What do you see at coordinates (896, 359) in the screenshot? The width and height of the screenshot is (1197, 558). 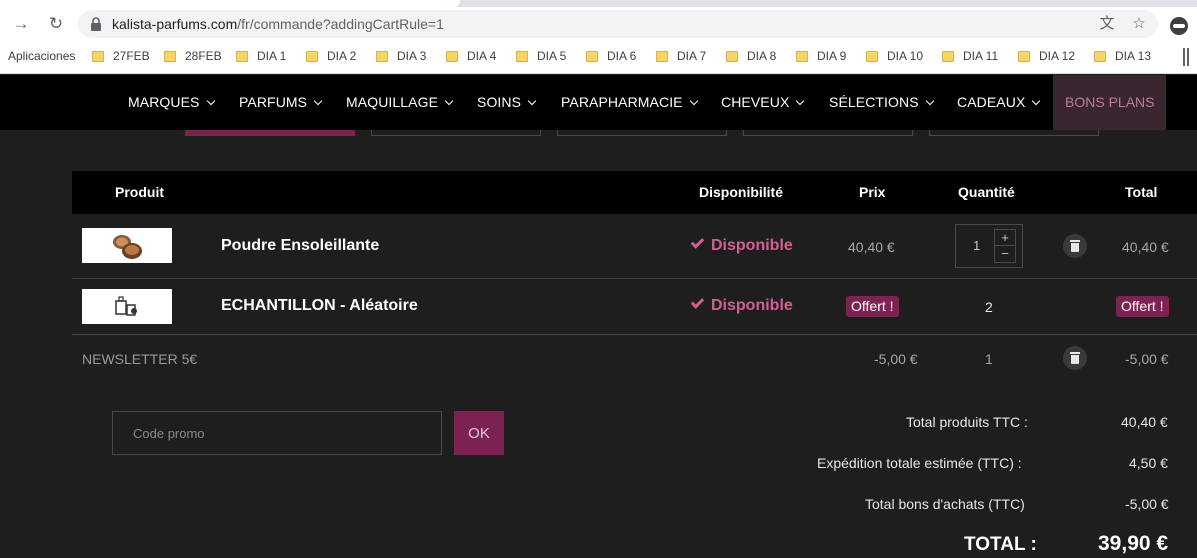 I see `voucher-amount: -5,00 €` at bounding box center [896, 359].